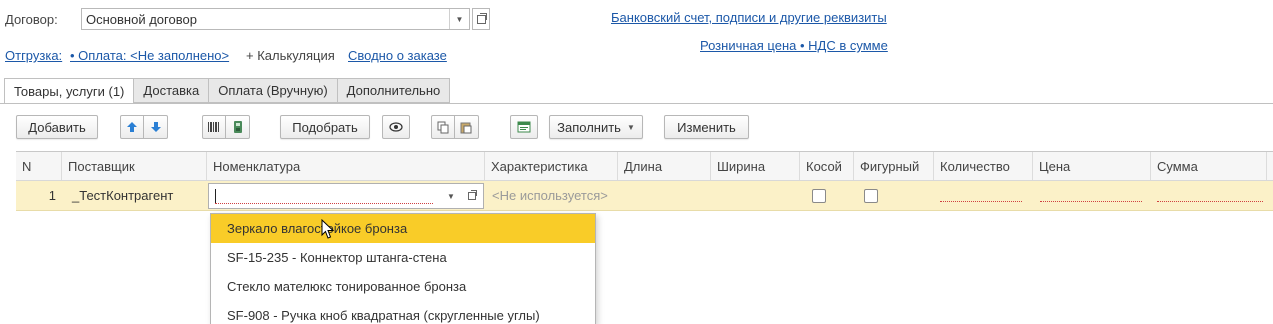 This screenshot has height=324, width=1273. I want to click on tab-additional: Дополнительно, so click(394, 90).